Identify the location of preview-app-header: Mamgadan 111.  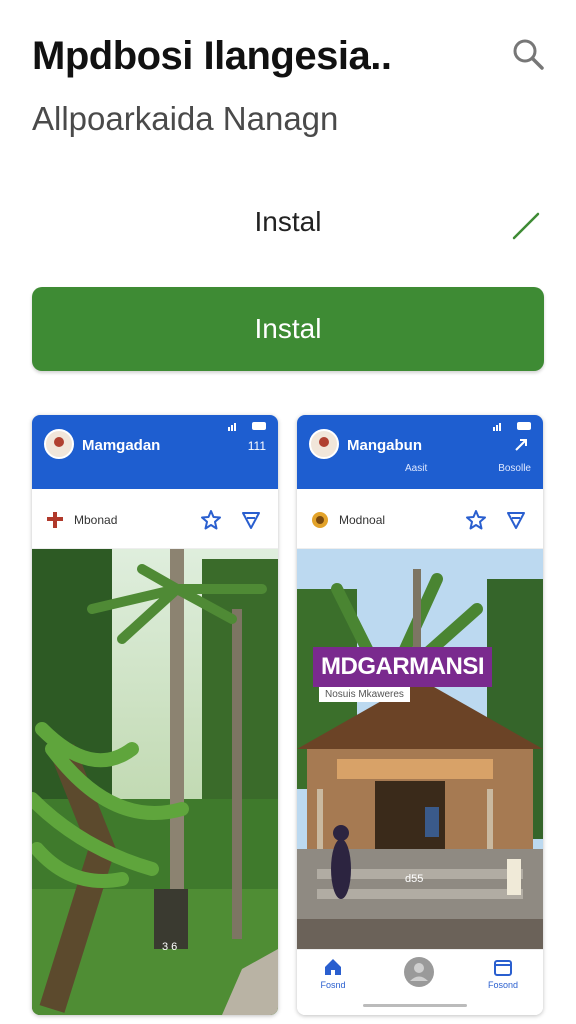
(155, 452).